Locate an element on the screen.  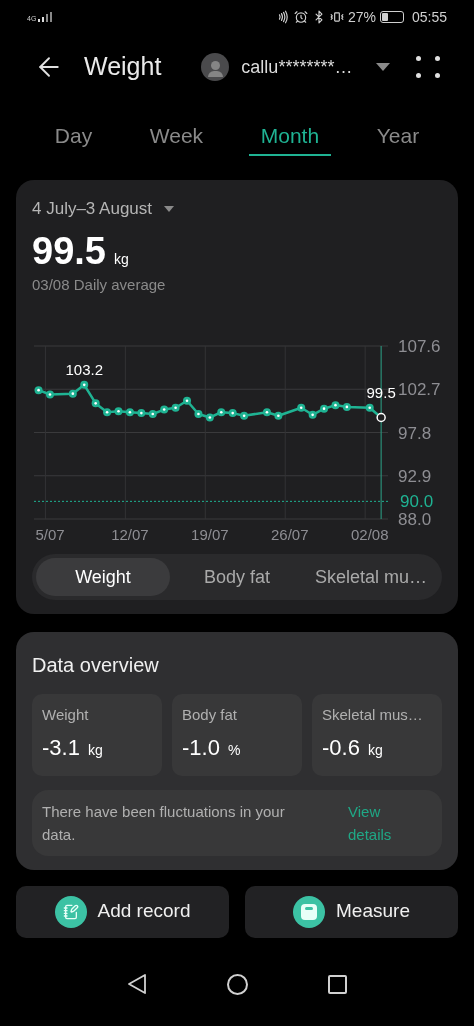
metric-unit: % is located at coordinates (234, 750).